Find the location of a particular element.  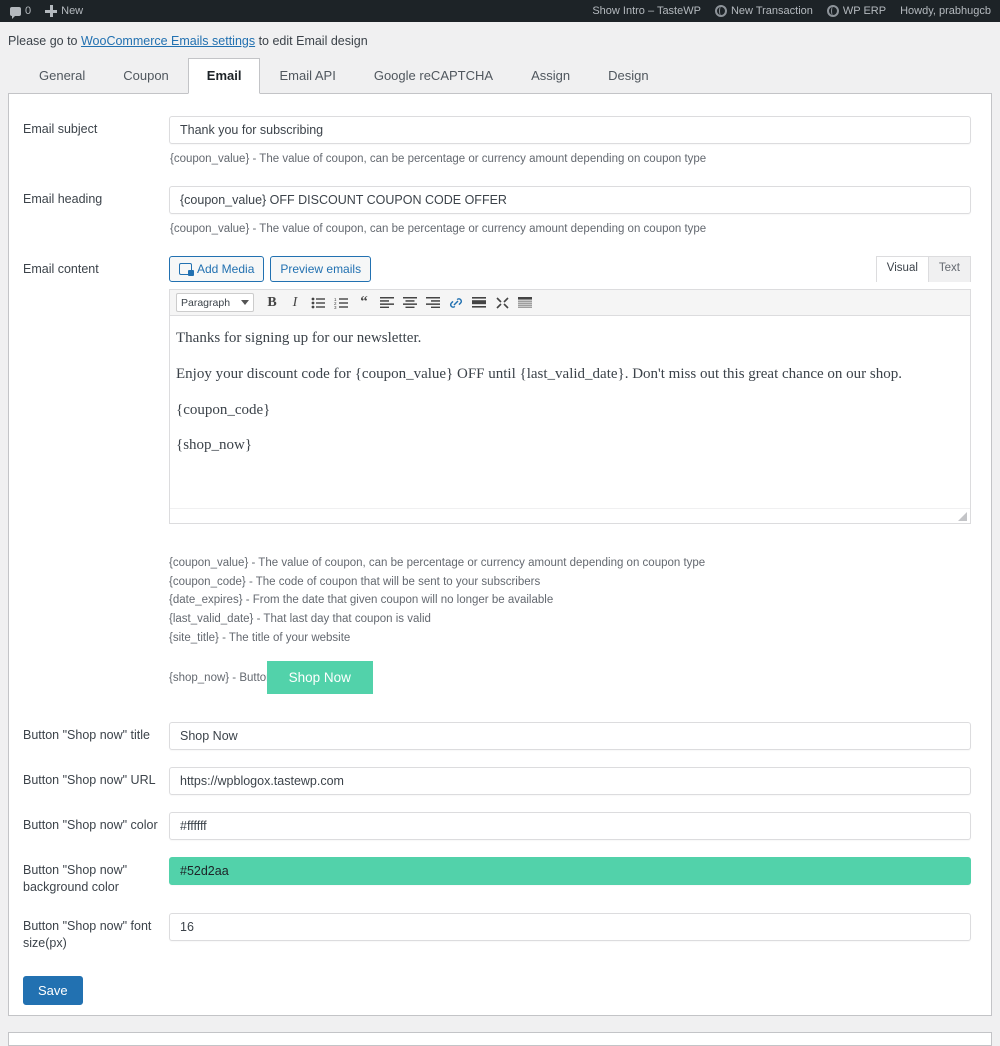

button-url-input is located at coordinates (570, 781).